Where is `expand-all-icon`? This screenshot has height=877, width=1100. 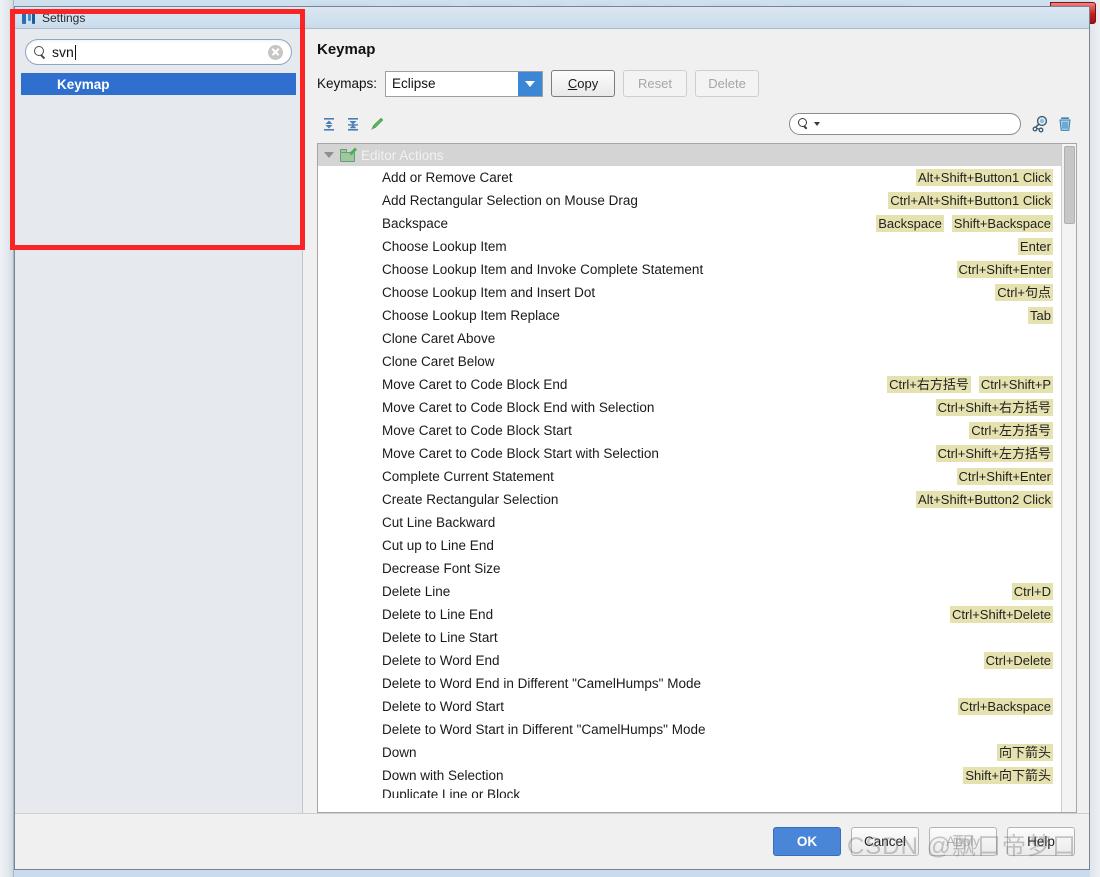
expand-all-icon is located at coordinates (329, 124).